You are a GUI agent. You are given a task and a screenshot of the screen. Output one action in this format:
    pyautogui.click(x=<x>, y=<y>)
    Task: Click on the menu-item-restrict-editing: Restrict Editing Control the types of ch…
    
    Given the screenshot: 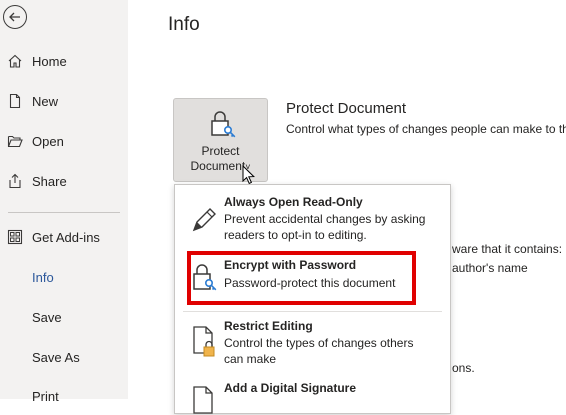 What is the action you would take?
    pyautogui.click(x=312, y=343)
    